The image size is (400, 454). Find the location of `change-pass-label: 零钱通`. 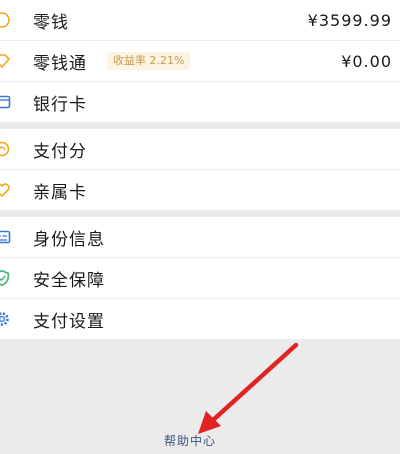

change-pass-label: 零钱通 is located at coordinates (60, 63).